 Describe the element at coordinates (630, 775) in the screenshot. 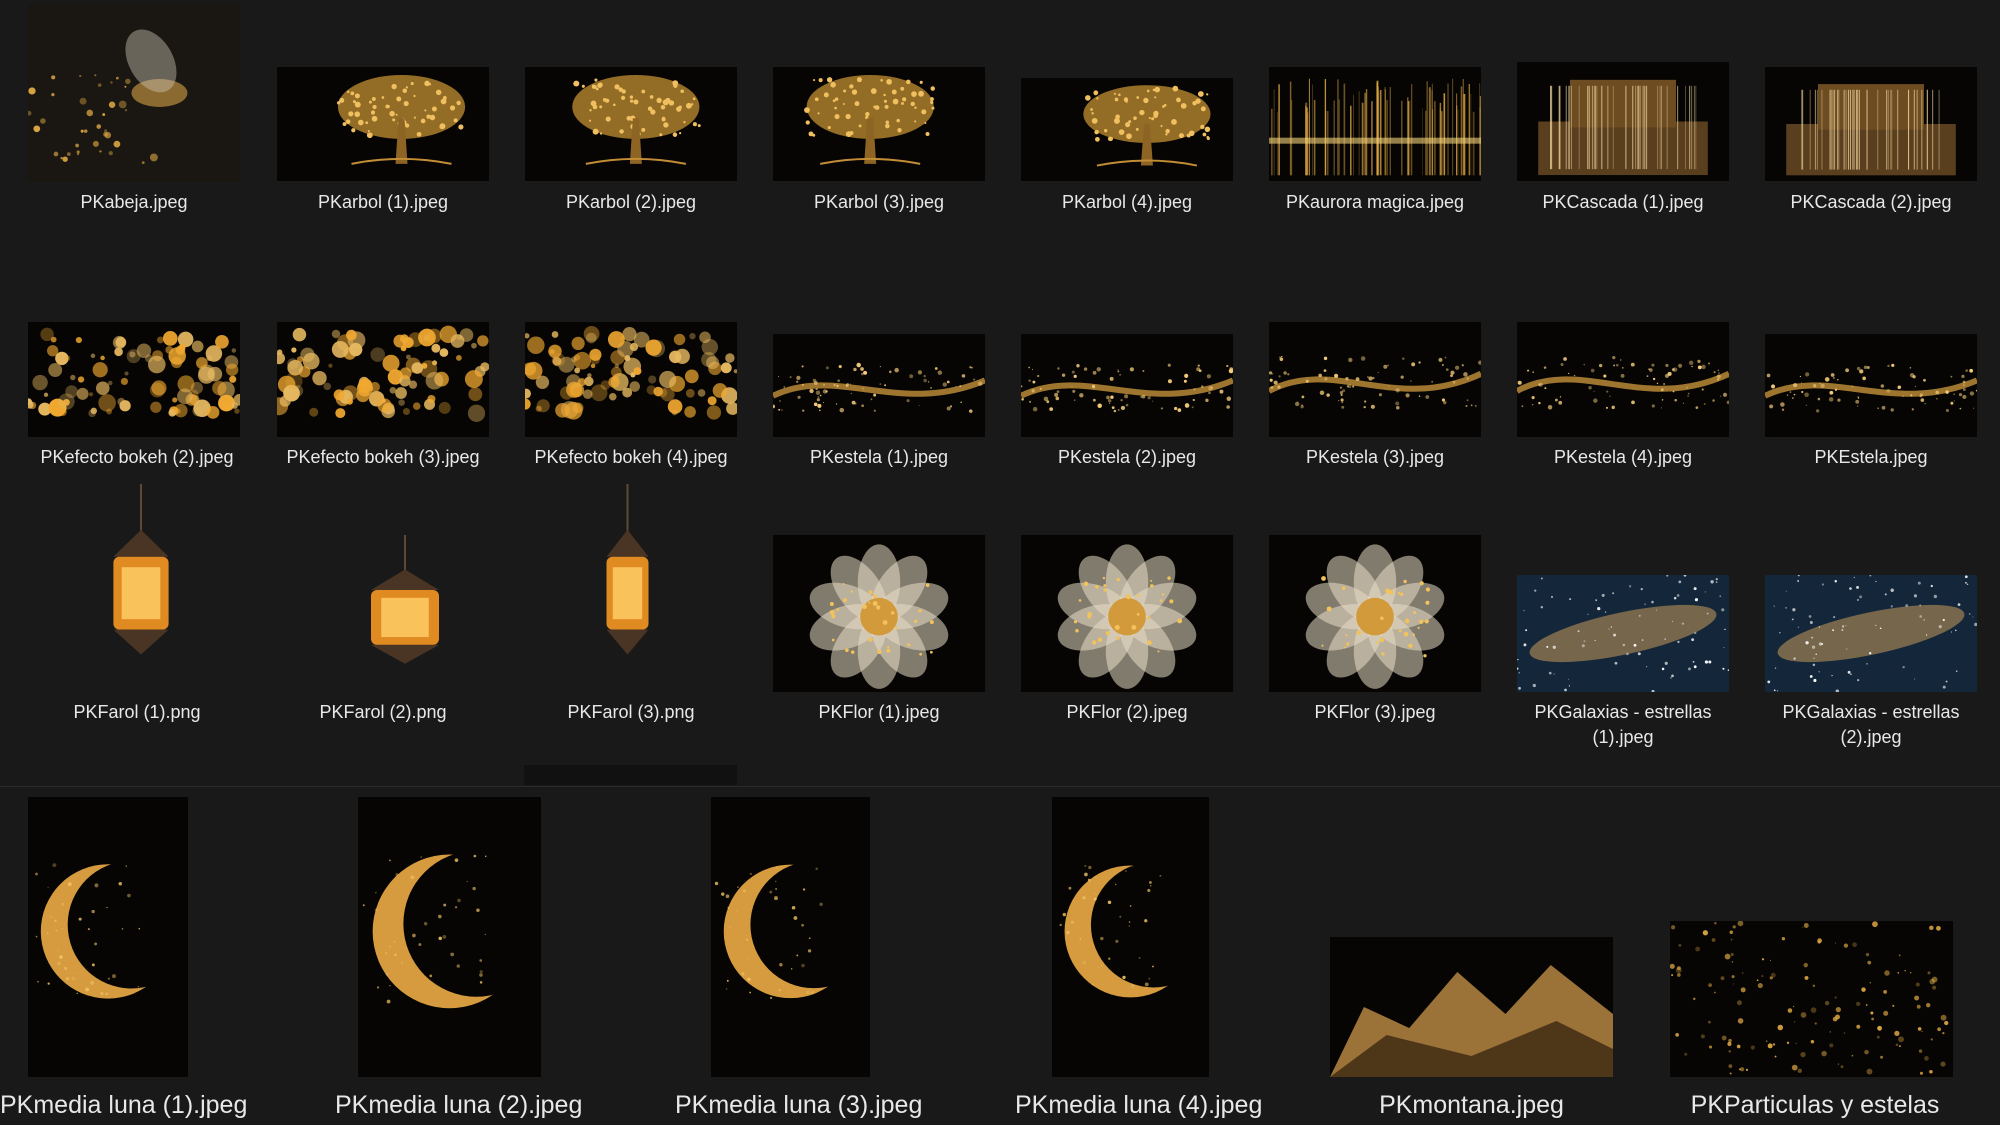

I see `partial-thumbnail-edge` at that location.